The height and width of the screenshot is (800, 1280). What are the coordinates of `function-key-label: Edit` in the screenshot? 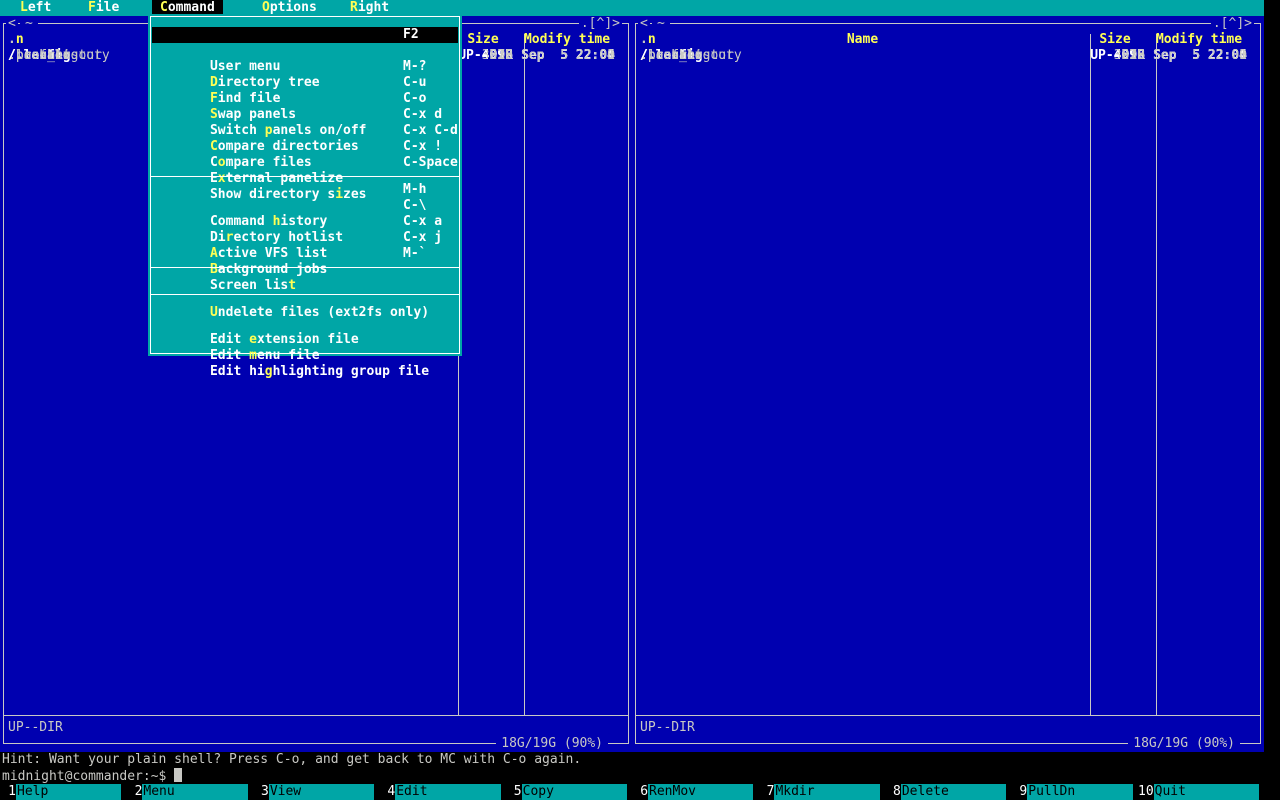 It's located at (448, 792).